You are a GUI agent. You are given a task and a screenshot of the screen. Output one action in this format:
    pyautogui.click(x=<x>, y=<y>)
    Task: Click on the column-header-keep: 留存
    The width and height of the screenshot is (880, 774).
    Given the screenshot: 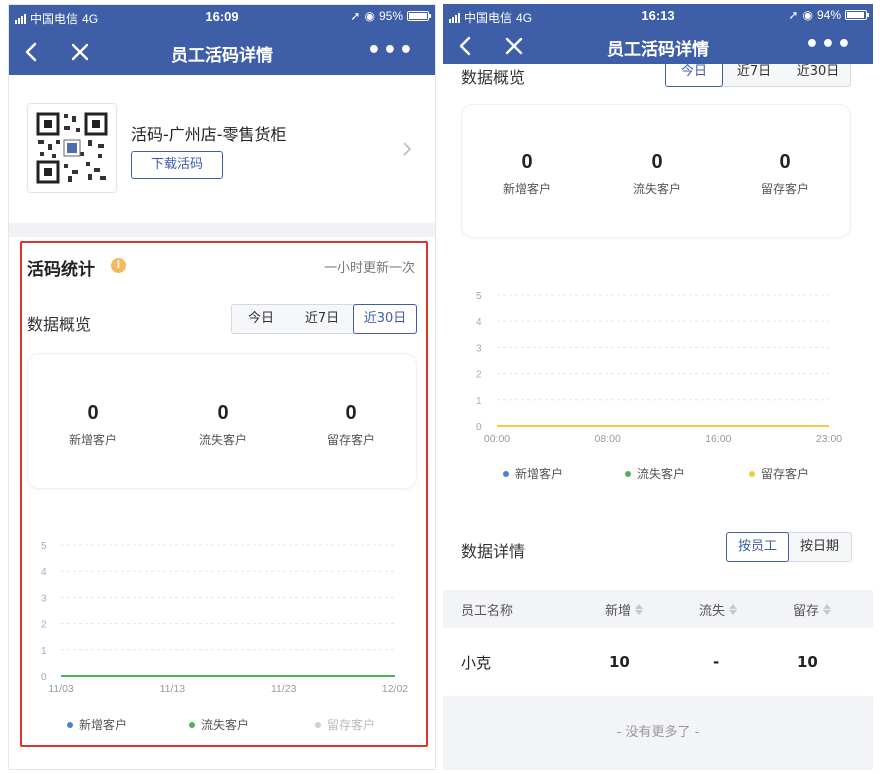 What is the action you would take?
    pyautogui.click(x=812, y=609)
    